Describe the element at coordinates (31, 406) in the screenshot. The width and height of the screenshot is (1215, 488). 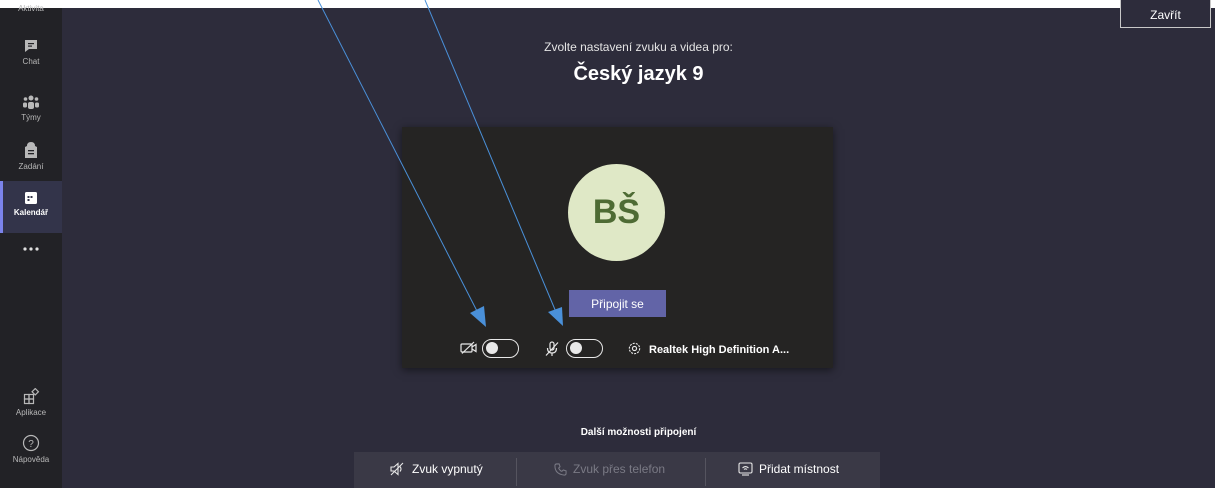
I see `sidebar-item-apps: Aplikace` at that location.